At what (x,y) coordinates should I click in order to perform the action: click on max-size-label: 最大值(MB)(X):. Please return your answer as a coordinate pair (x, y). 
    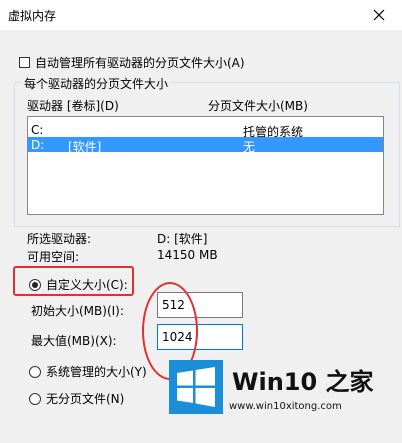
    Looking at the image, I should click on (74, 341).